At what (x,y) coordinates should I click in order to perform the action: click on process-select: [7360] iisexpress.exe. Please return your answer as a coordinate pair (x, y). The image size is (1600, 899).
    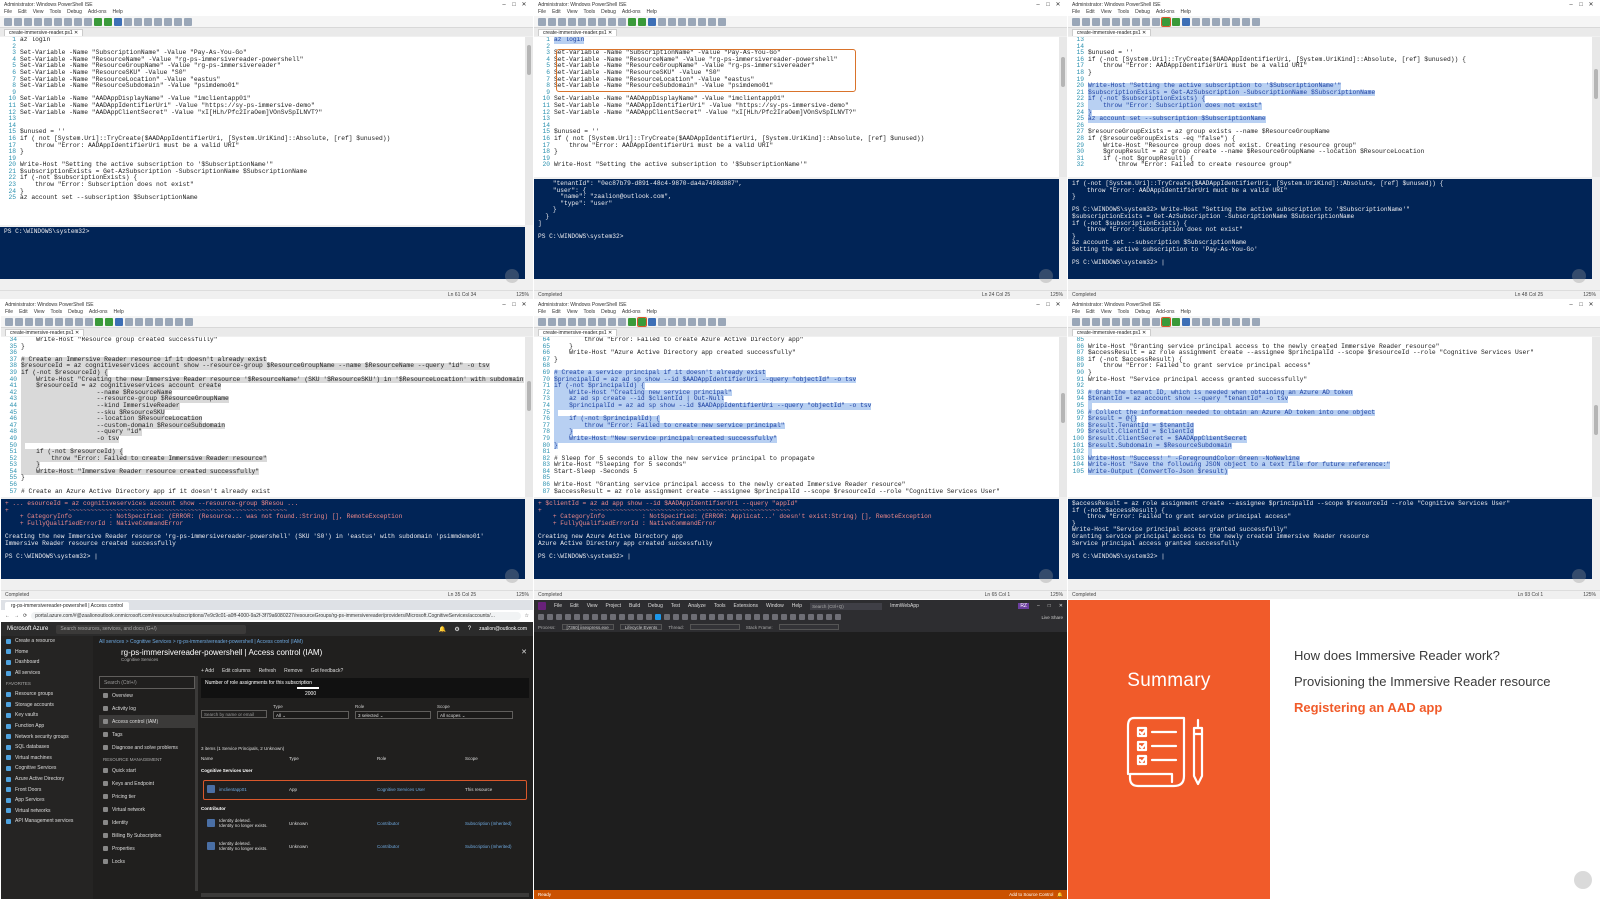
    Looking at the image, I should click on (587, 627).